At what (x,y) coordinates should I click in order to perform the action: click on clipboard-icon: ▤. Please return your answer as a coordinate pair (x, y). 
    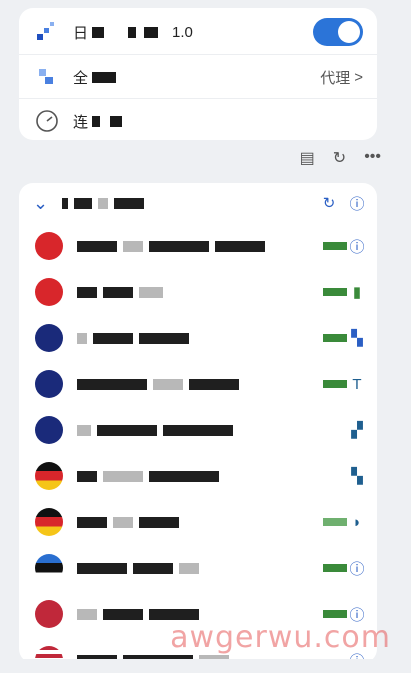
    Looking at the image, I should click on (307, 158).